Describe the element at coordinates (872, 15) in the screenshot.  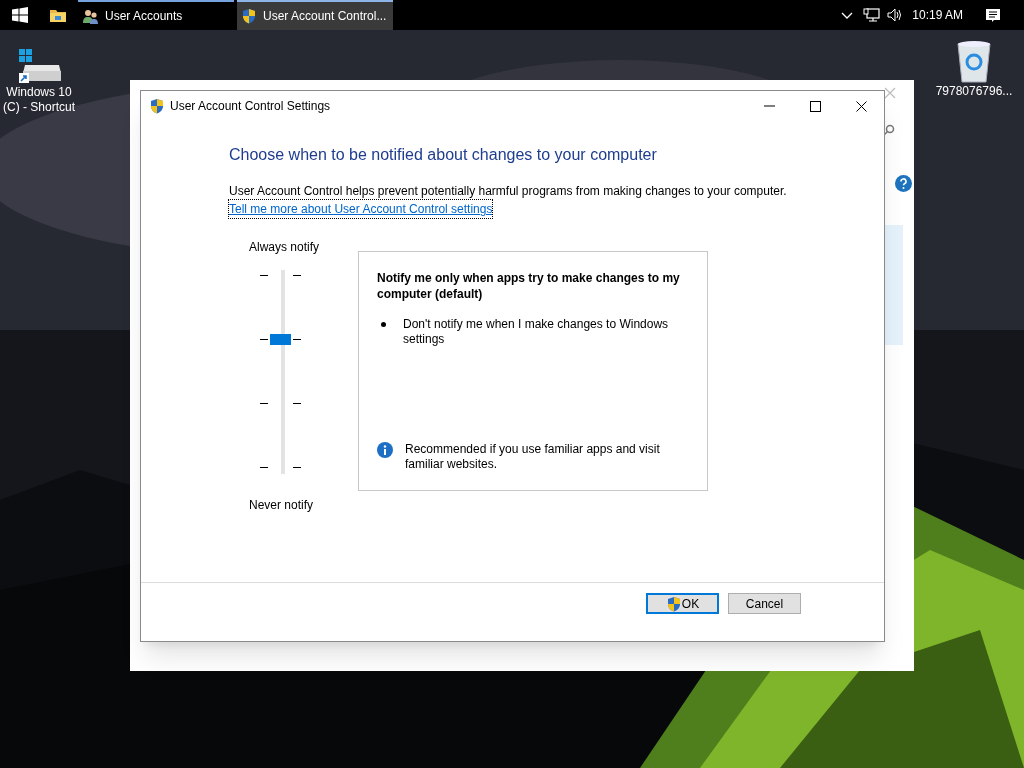
I see `network-icon` at that location.